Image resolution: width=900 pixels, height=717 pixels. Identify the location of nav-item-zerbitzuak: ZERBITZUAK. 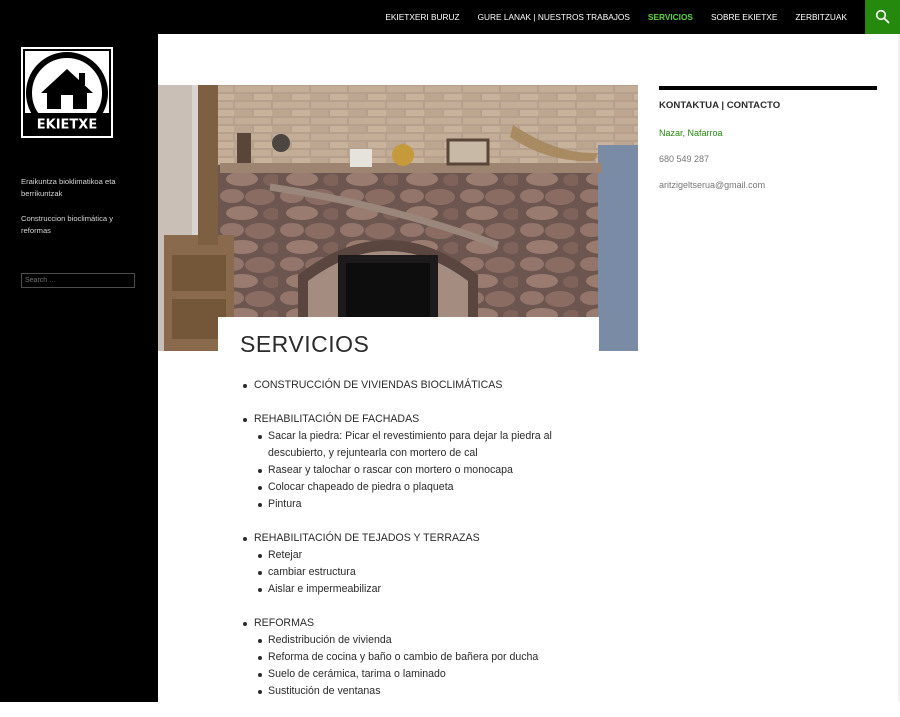
(821, 17).